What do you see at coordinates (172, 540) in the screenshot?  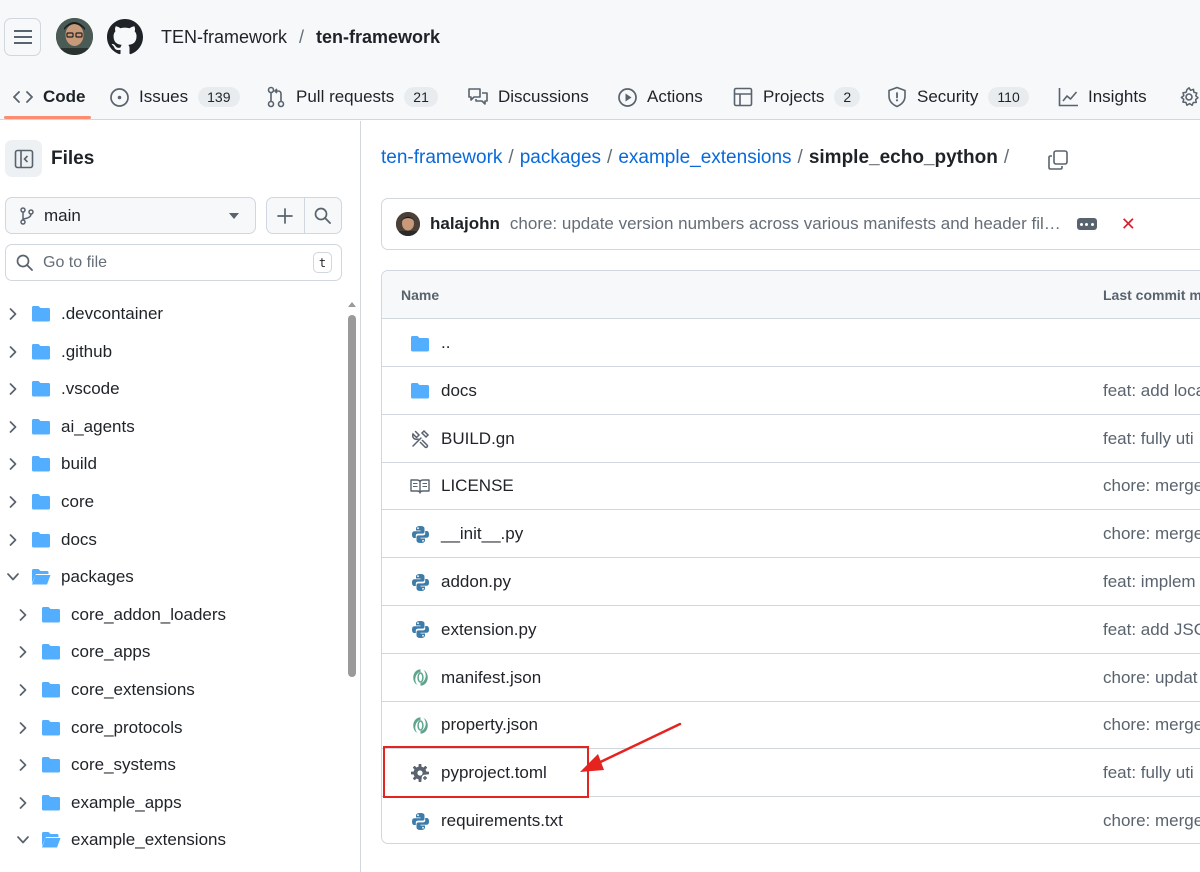 I see `tree-item-docs: docs` at bounding box center [172, 540].